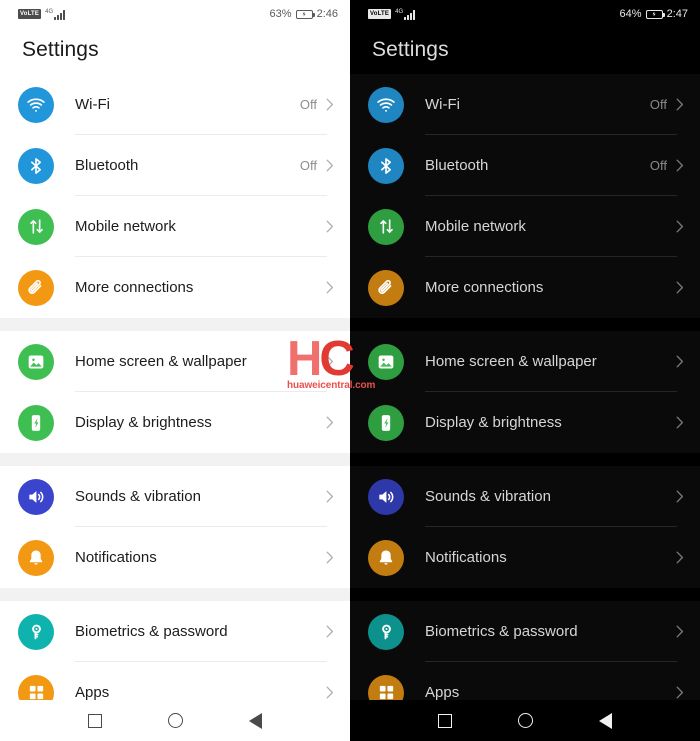  I want to click on settings-row-label: Apps, so click(442, 692).